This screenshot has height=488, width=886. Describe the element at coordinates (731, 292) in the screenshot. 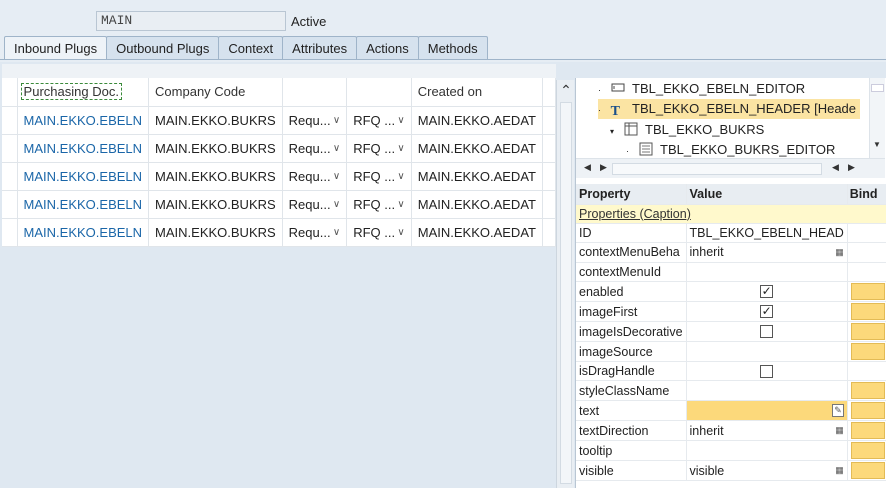

I see `property-row-enabled: enabled ✓` at that location.